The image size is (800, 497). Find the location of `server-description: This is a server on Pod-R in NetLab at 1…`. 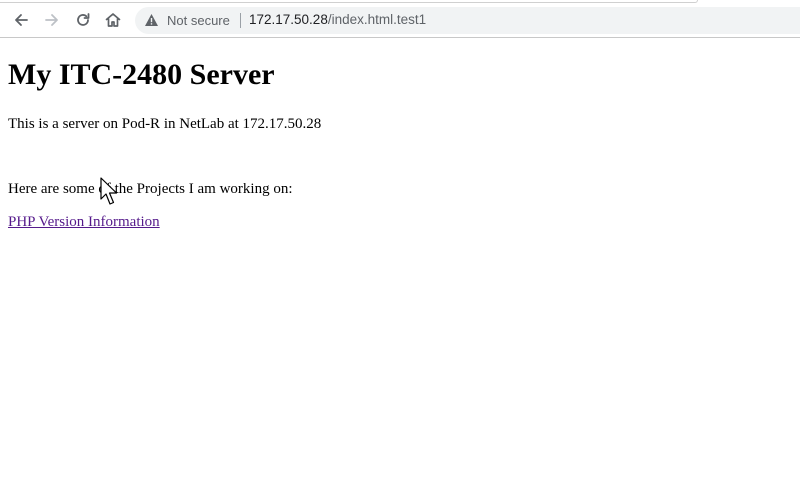

server-description: This is a server on Pod-R in NetLab at 1… is located at coordinates (165, 124).